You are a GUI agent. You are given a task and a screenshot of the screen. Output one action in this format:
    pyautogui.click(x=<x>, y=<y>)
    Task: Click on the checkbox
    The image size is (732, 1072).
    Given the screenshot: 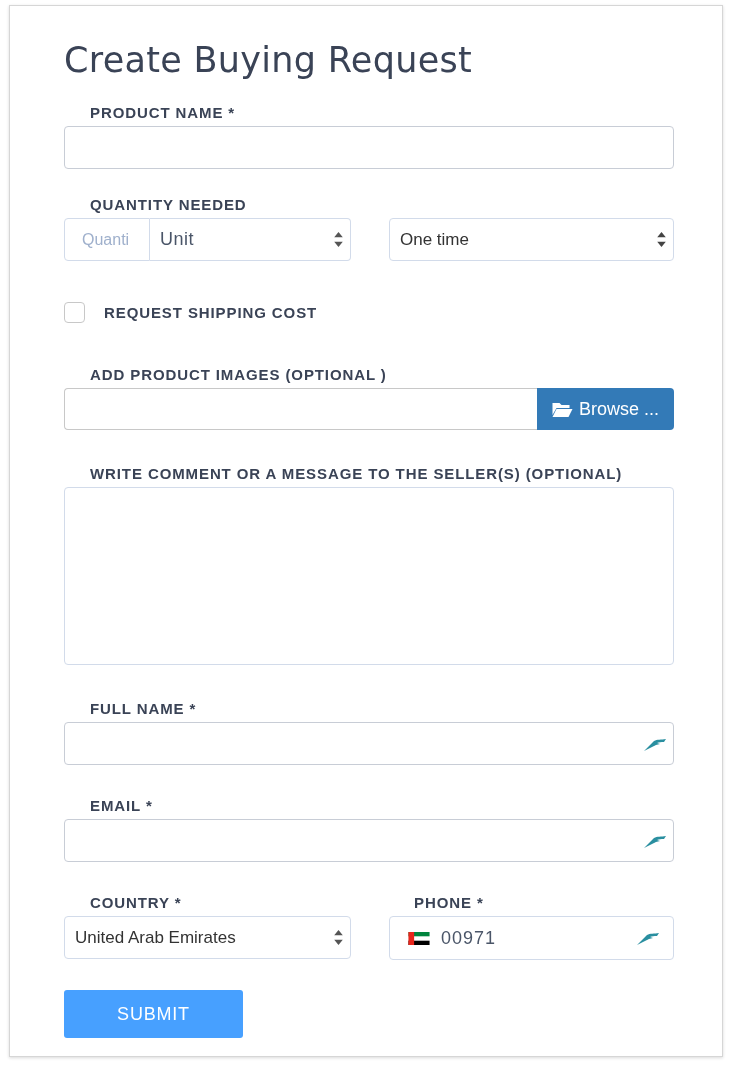 What is the action you would take?
    pyautogui.click(x=74, y=312)
    